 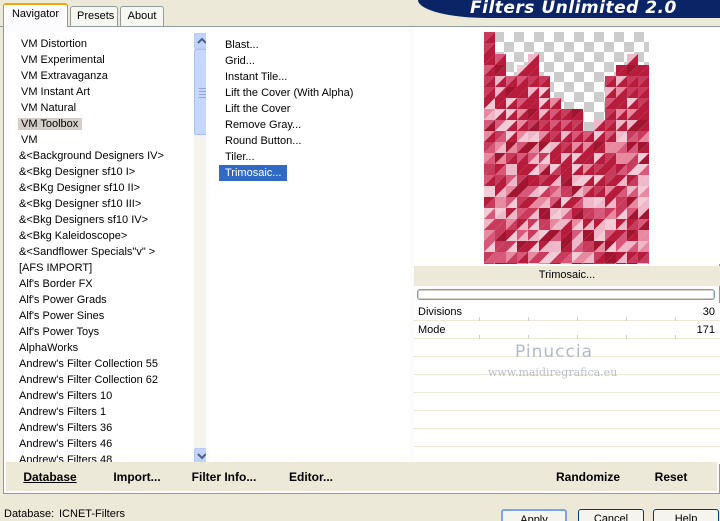 I want to click on param-value: 171, so click(x=705, y=330).